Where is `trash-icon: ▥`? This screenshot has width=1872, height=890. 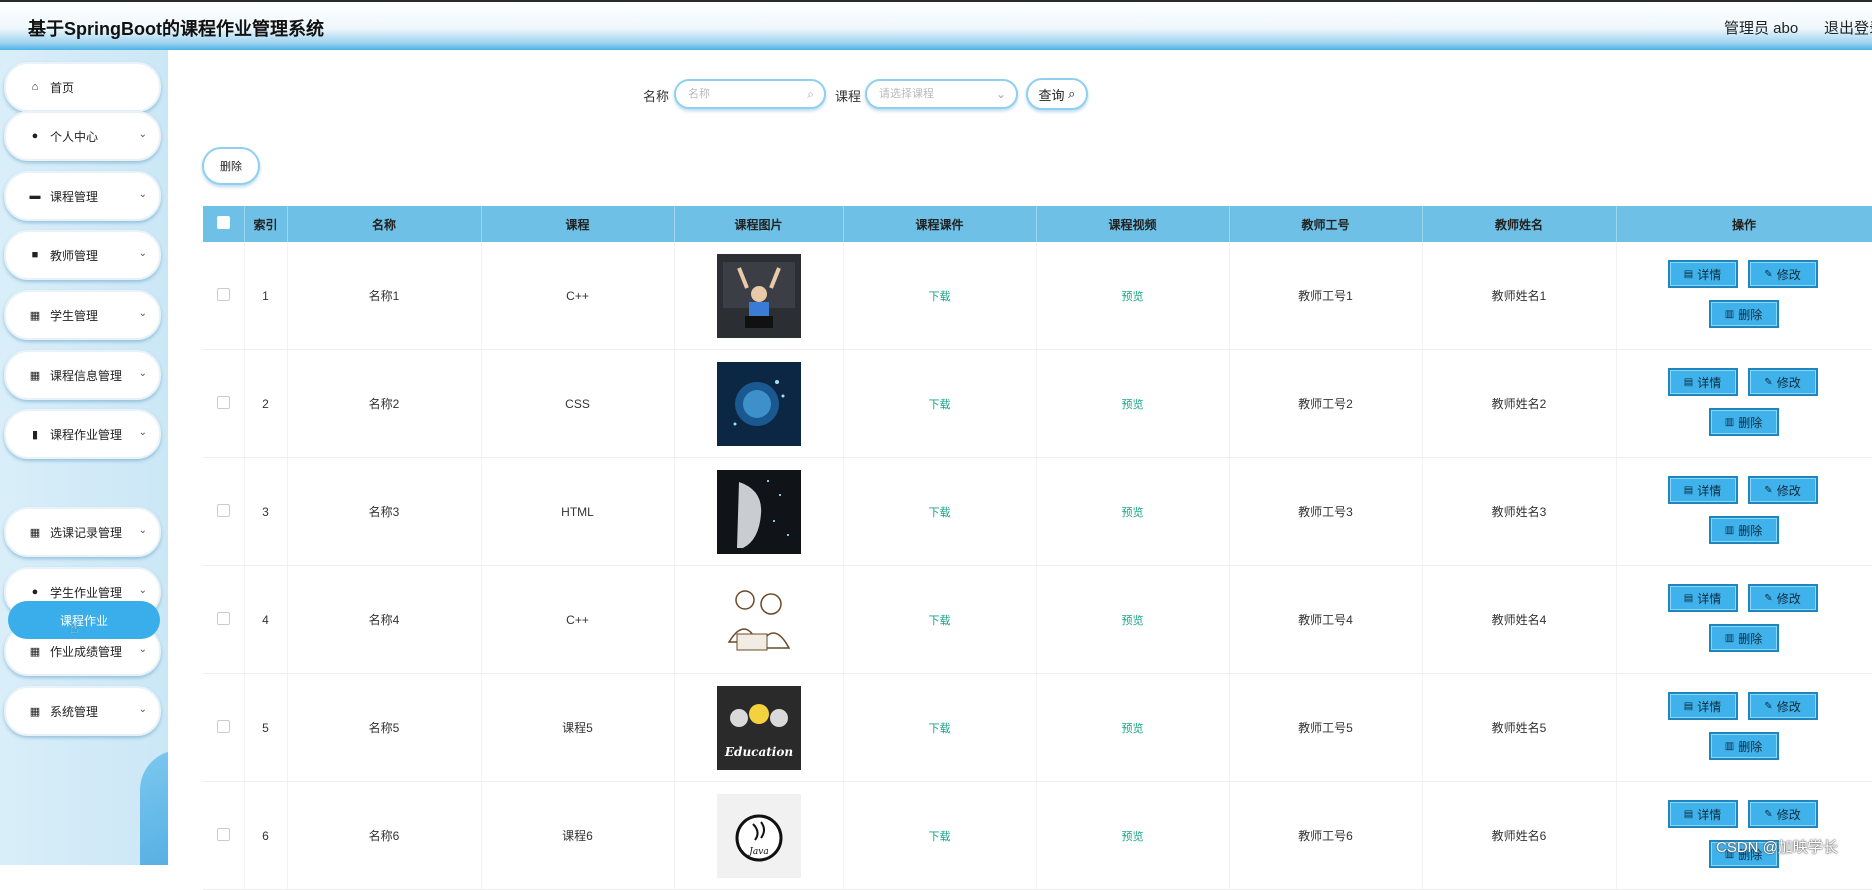
trash-icon: ▥ is located at coordinates (1729, 314).